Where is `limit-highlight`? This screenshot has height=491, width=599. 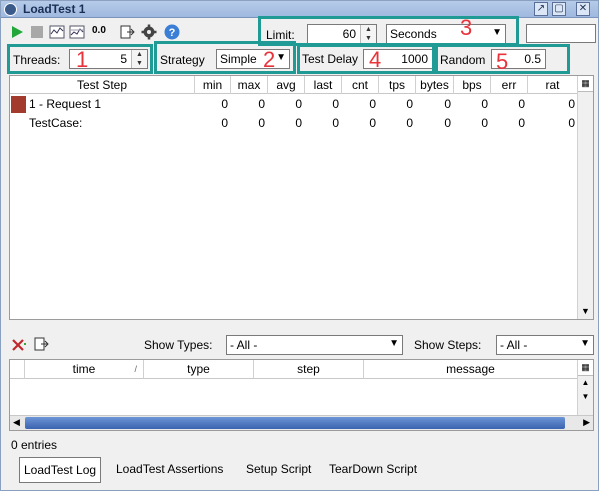 limit-highlight is located at coordinates (388, 31).